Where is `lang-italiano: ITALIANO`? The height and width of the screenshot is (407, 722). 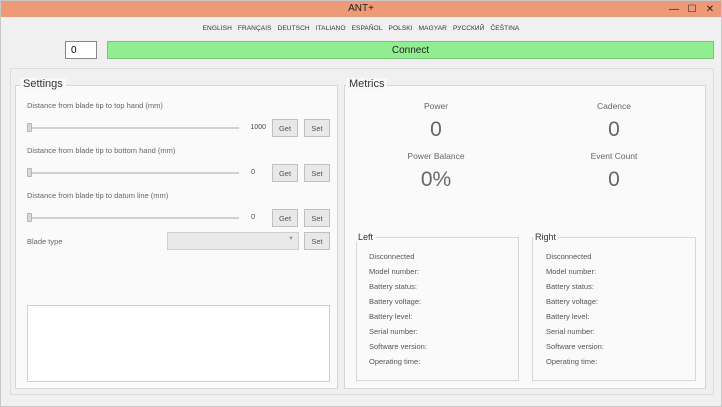 lang-italiano: ITALIANO is located at coordinates (331, 31).